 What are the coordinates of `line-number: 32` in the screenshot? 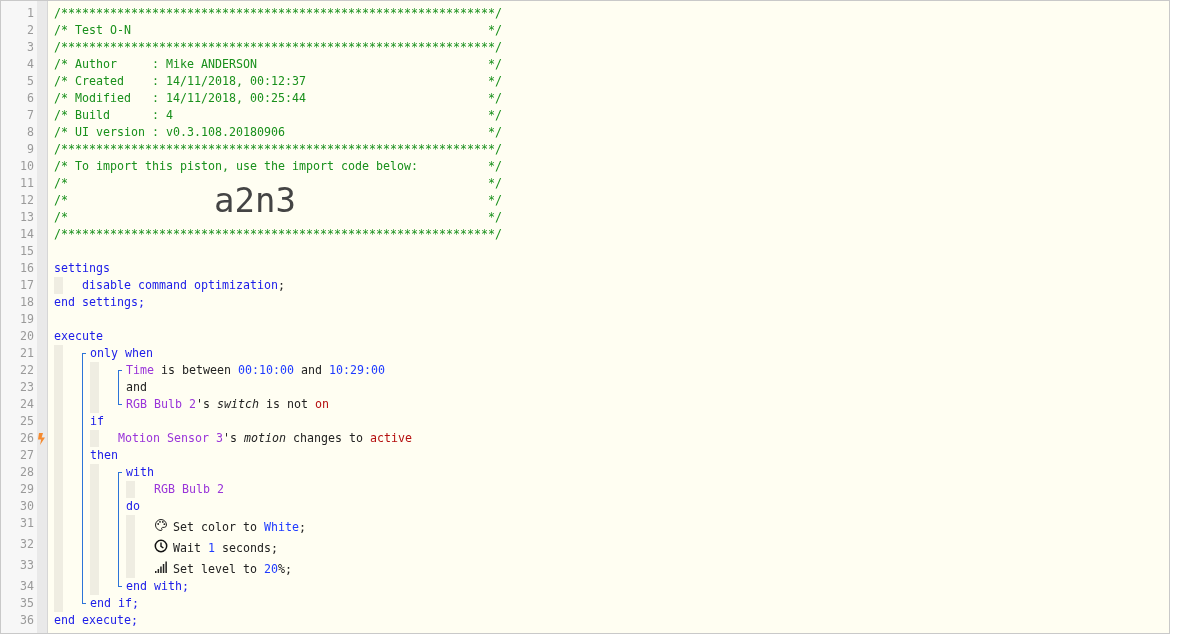 It's located at (27, 544).